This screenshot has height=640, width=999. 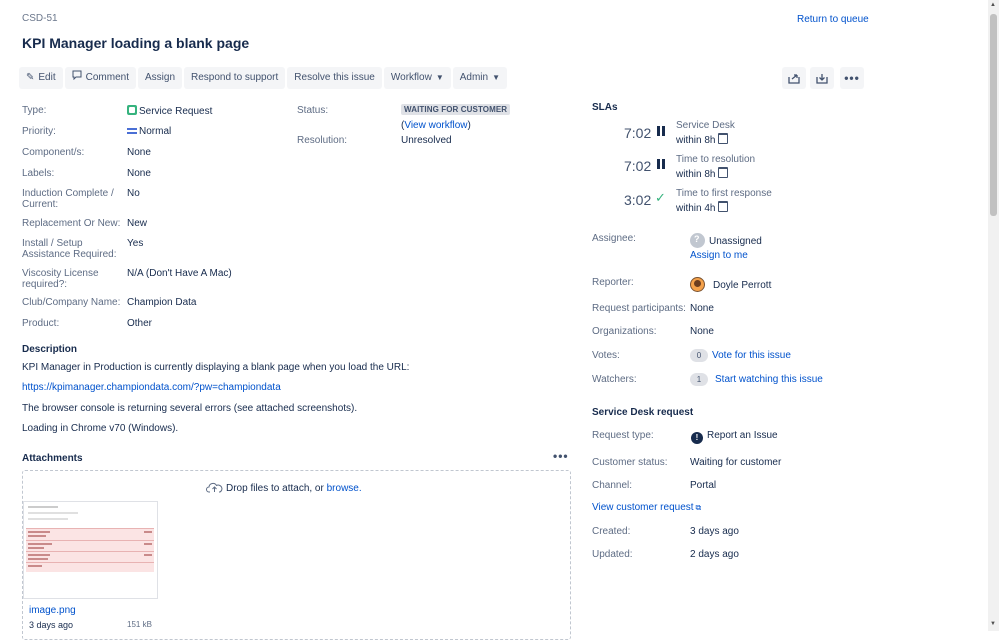 What do you see at coordinates (612, 485) in the screenshot?
I see `channel-label: Channel:` at bounding box center [612, 485].